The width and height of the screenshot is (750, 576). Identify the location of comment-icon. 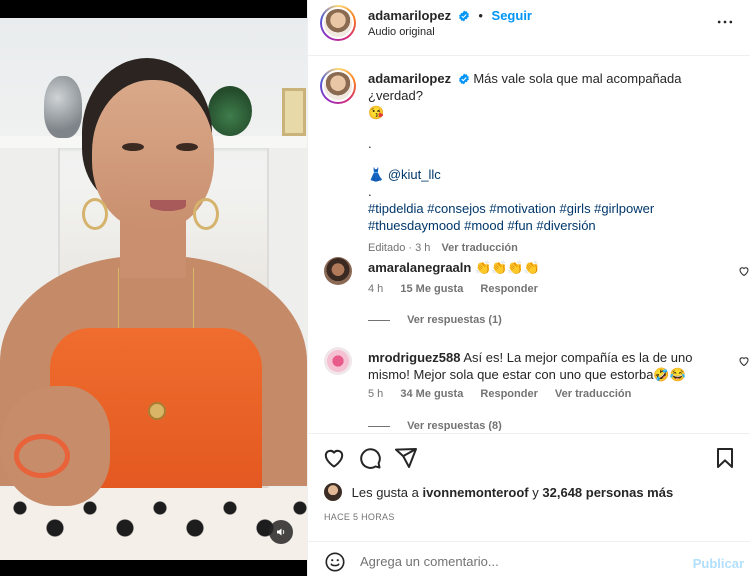
(370, 458).